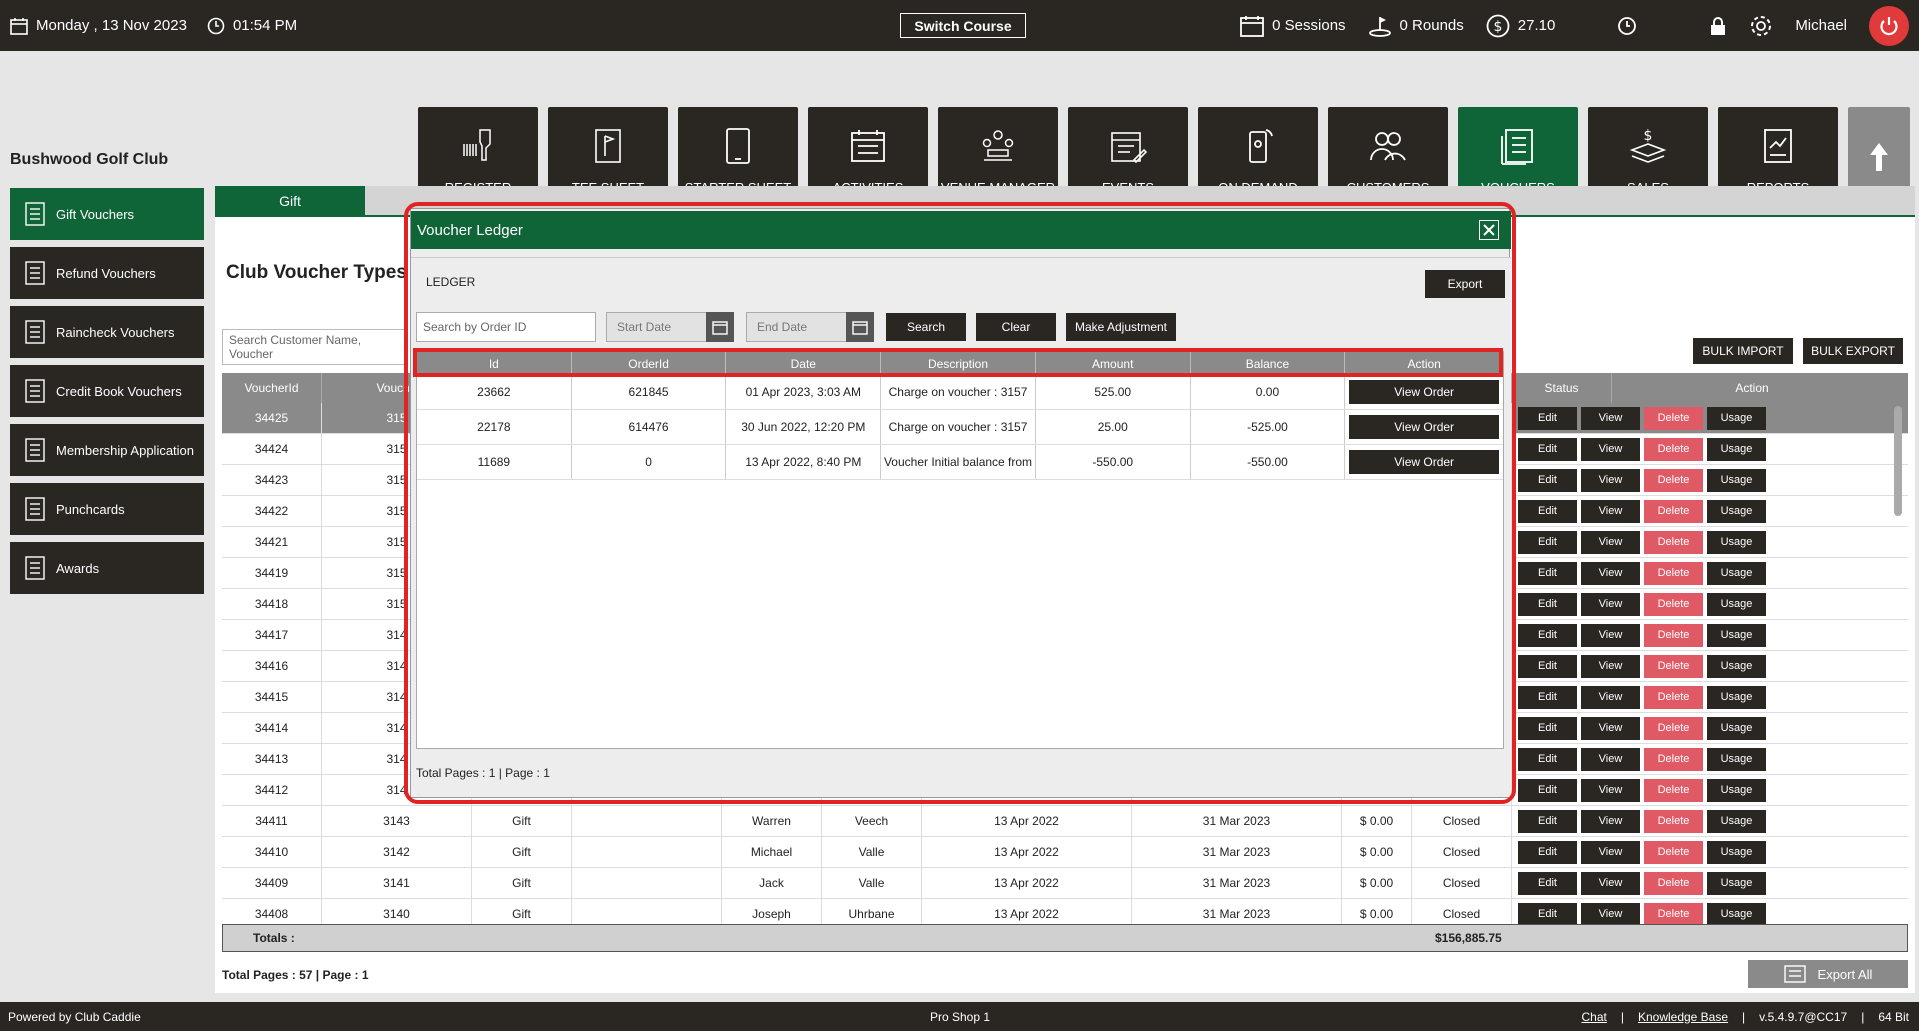 The image size is (1919, 1031). Describe the element at coordinates (1743, 351) in the screenshot. I see `bulk-import-button: BULK IMPORT` at that location.